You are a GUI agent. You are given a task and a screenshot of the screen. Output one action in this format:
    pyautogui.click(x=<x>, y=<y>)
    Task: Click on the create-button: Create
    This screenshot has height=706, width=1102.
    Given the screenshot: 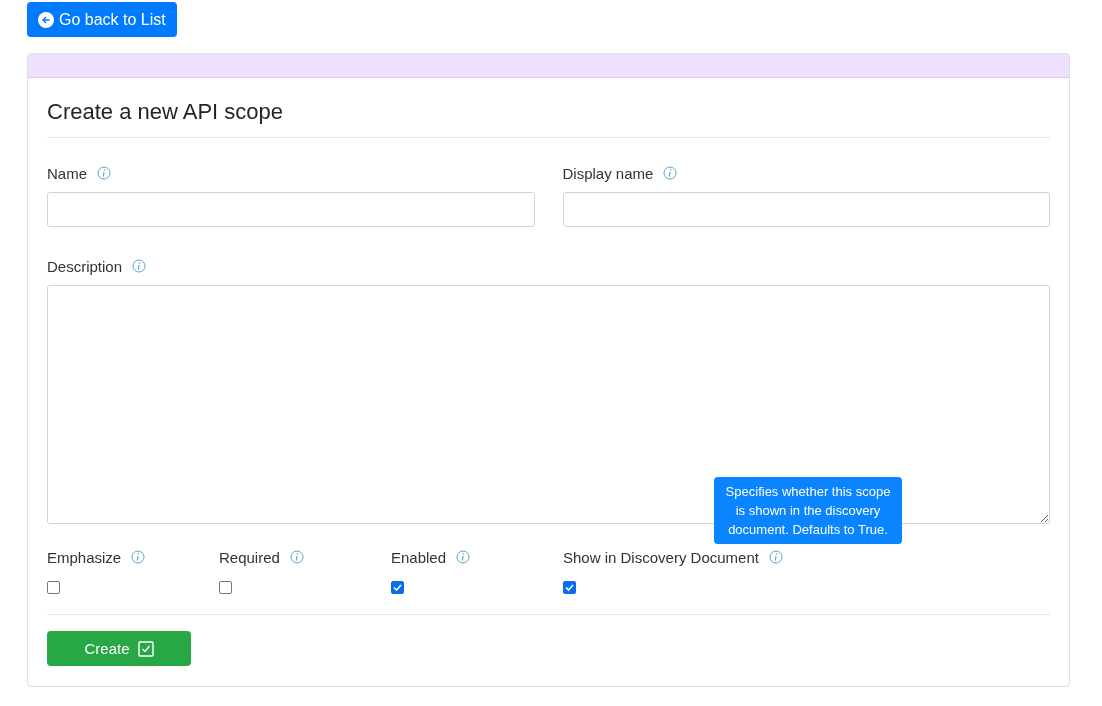 What is the action you would take?
    pyautogui.click(x=119, y=648)
    